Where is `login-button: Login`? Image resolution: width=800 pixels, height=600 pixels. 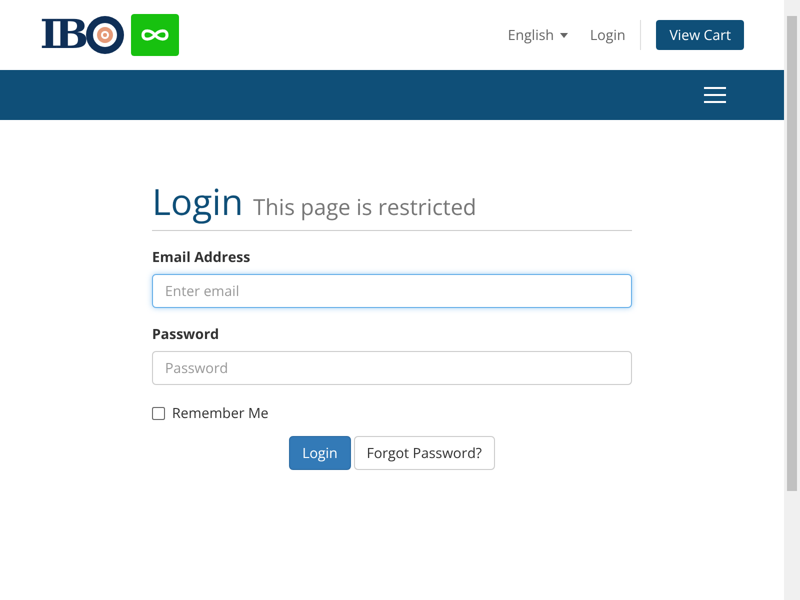 login-button: Login is located at coordinates (320, 453).